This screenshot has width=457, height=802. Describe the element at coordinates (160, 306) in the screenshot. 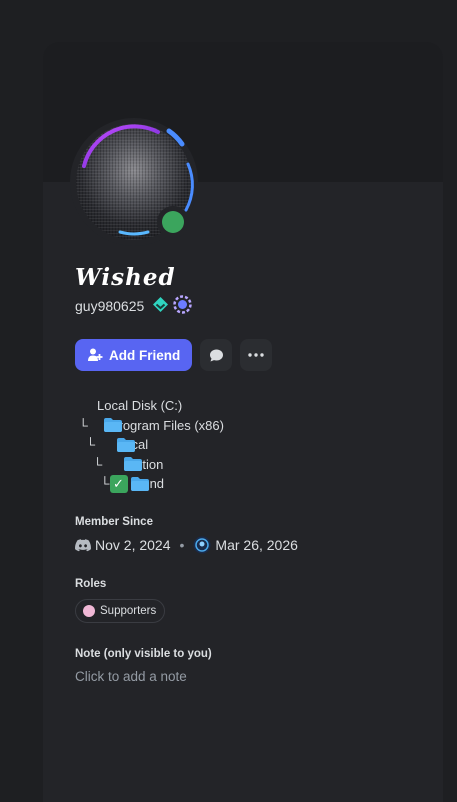

I see `quest-badge-icon` at that location.